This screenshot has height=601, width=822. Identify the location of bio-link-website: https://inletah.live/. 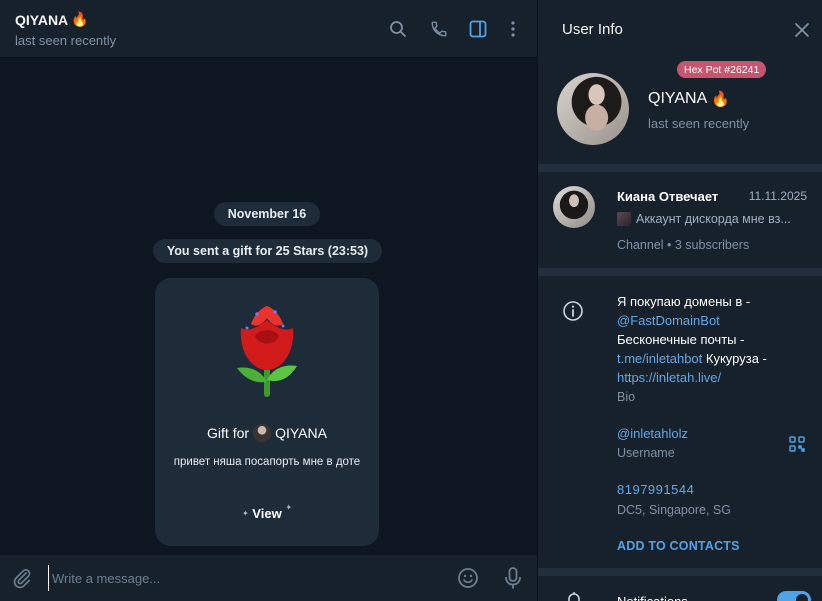
(714, 377).